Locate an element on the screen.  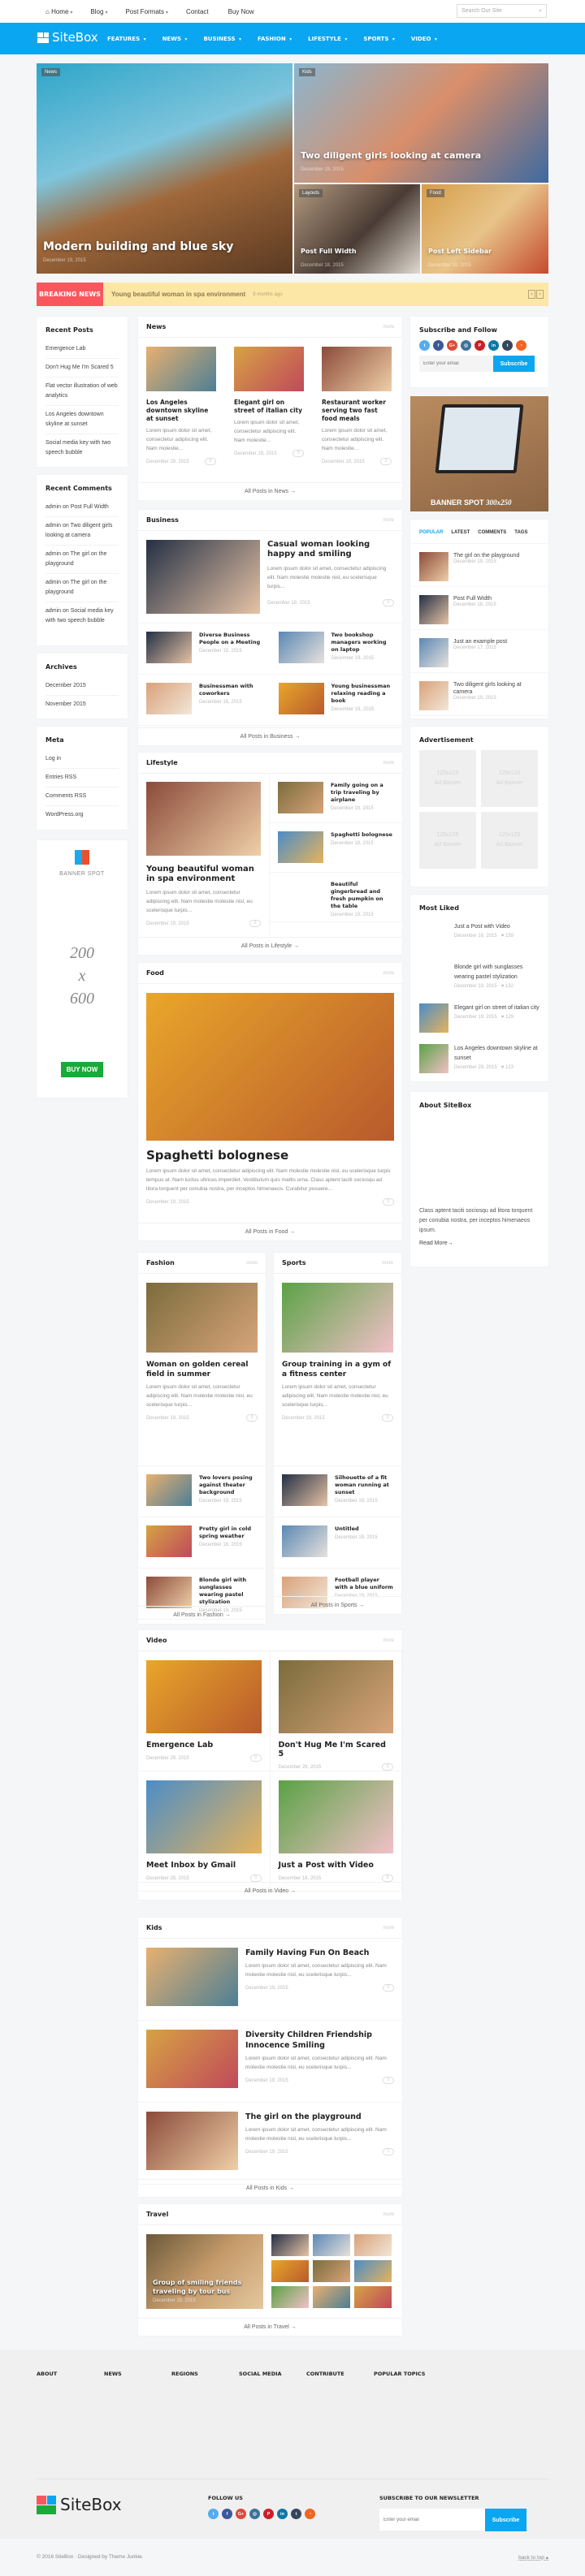
all-posts-link: All Posts in Kids → is located at coordinates (270, 2188).